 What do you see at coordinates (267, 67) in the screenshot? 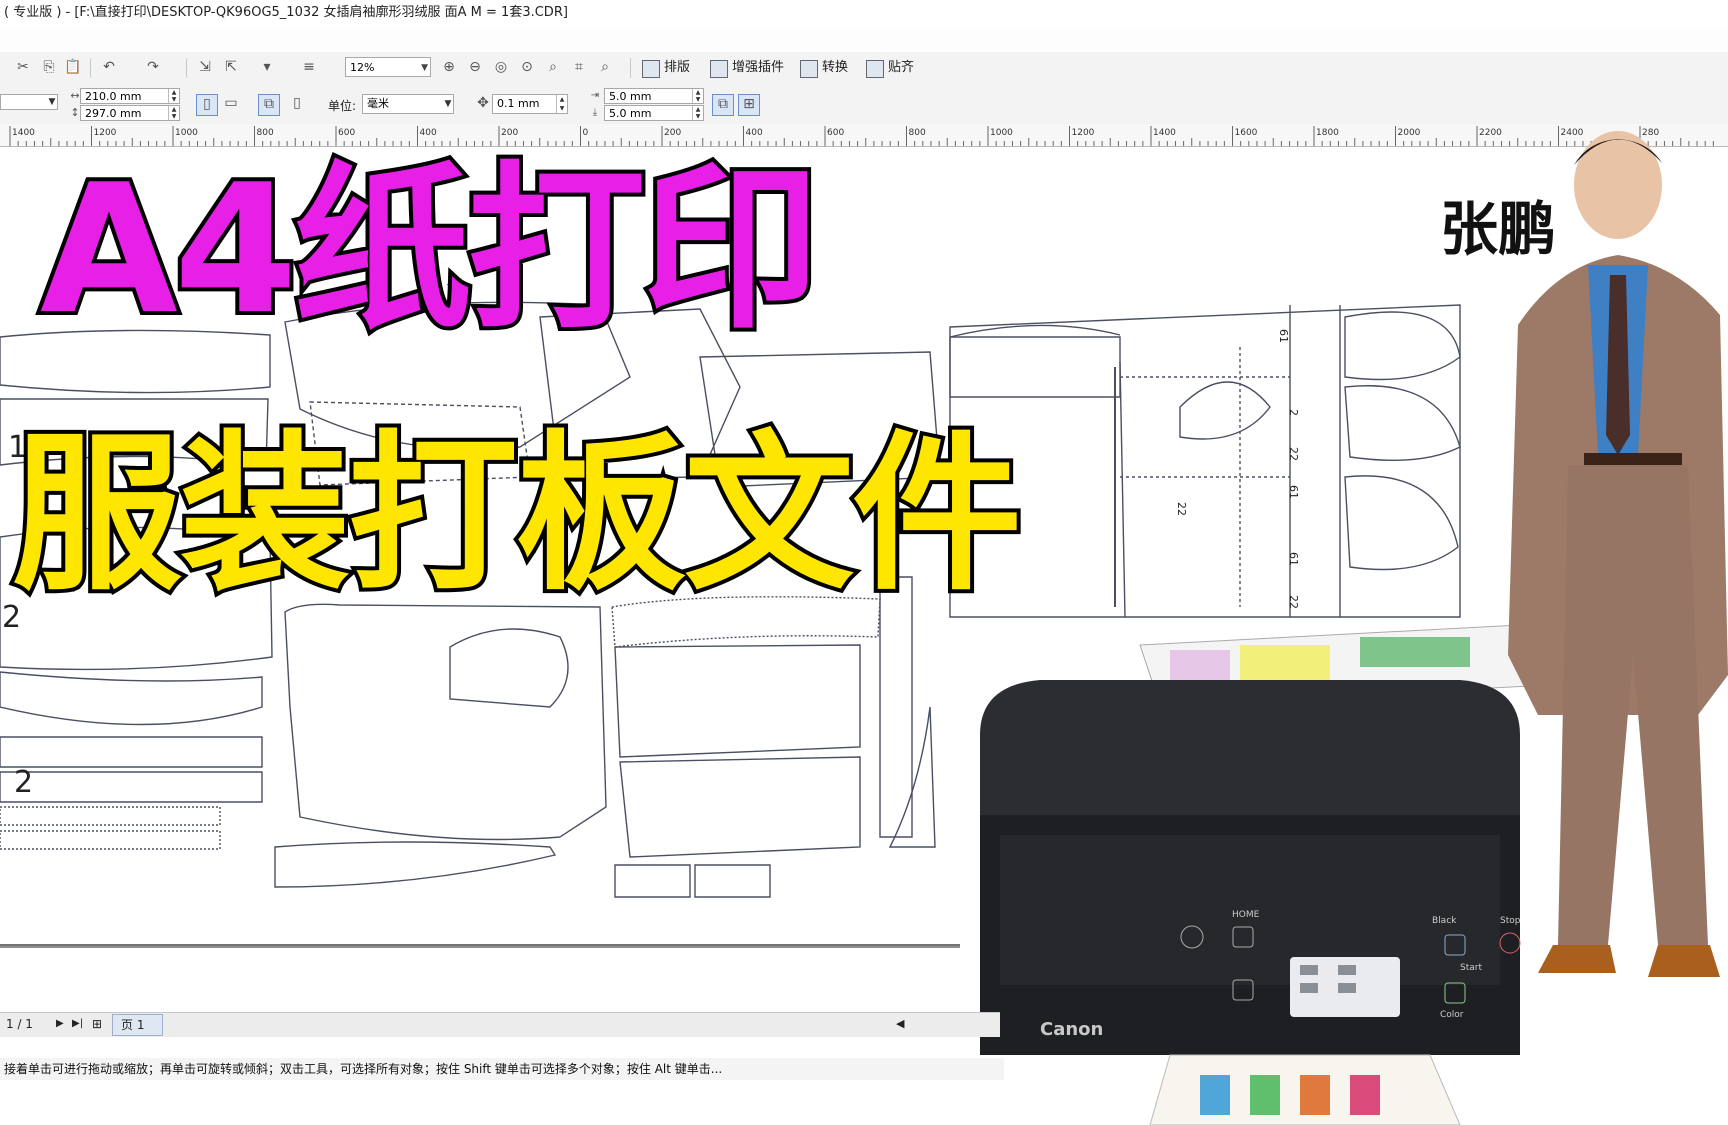
I see `application-launcher-icon: ▾` at bounding box center [267, 67].